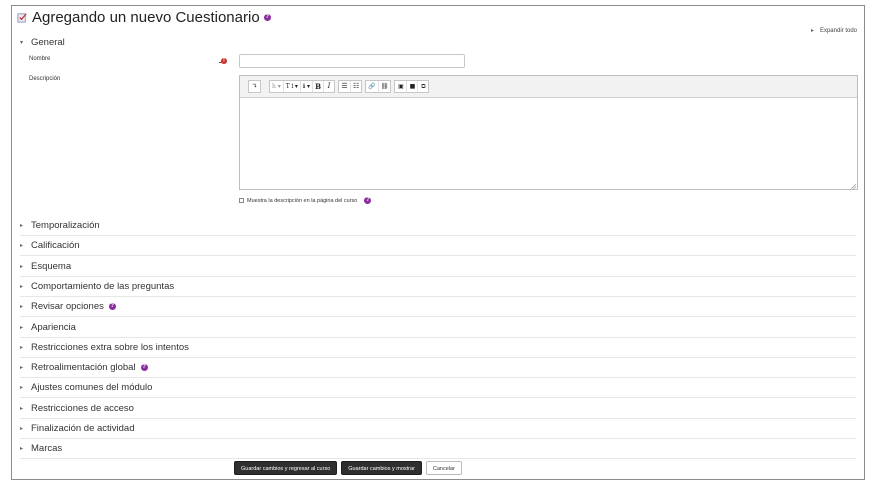 The height and width of the screenshot is (485, 876). I want to click on section-label: Ajustes comunes del módulo, so click(92, 387).